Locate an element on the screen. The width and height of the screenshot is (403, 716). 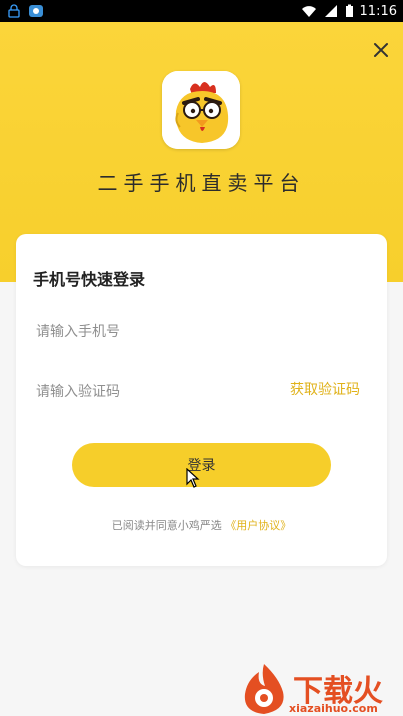
close-icon is located at coordinates (381, 50).